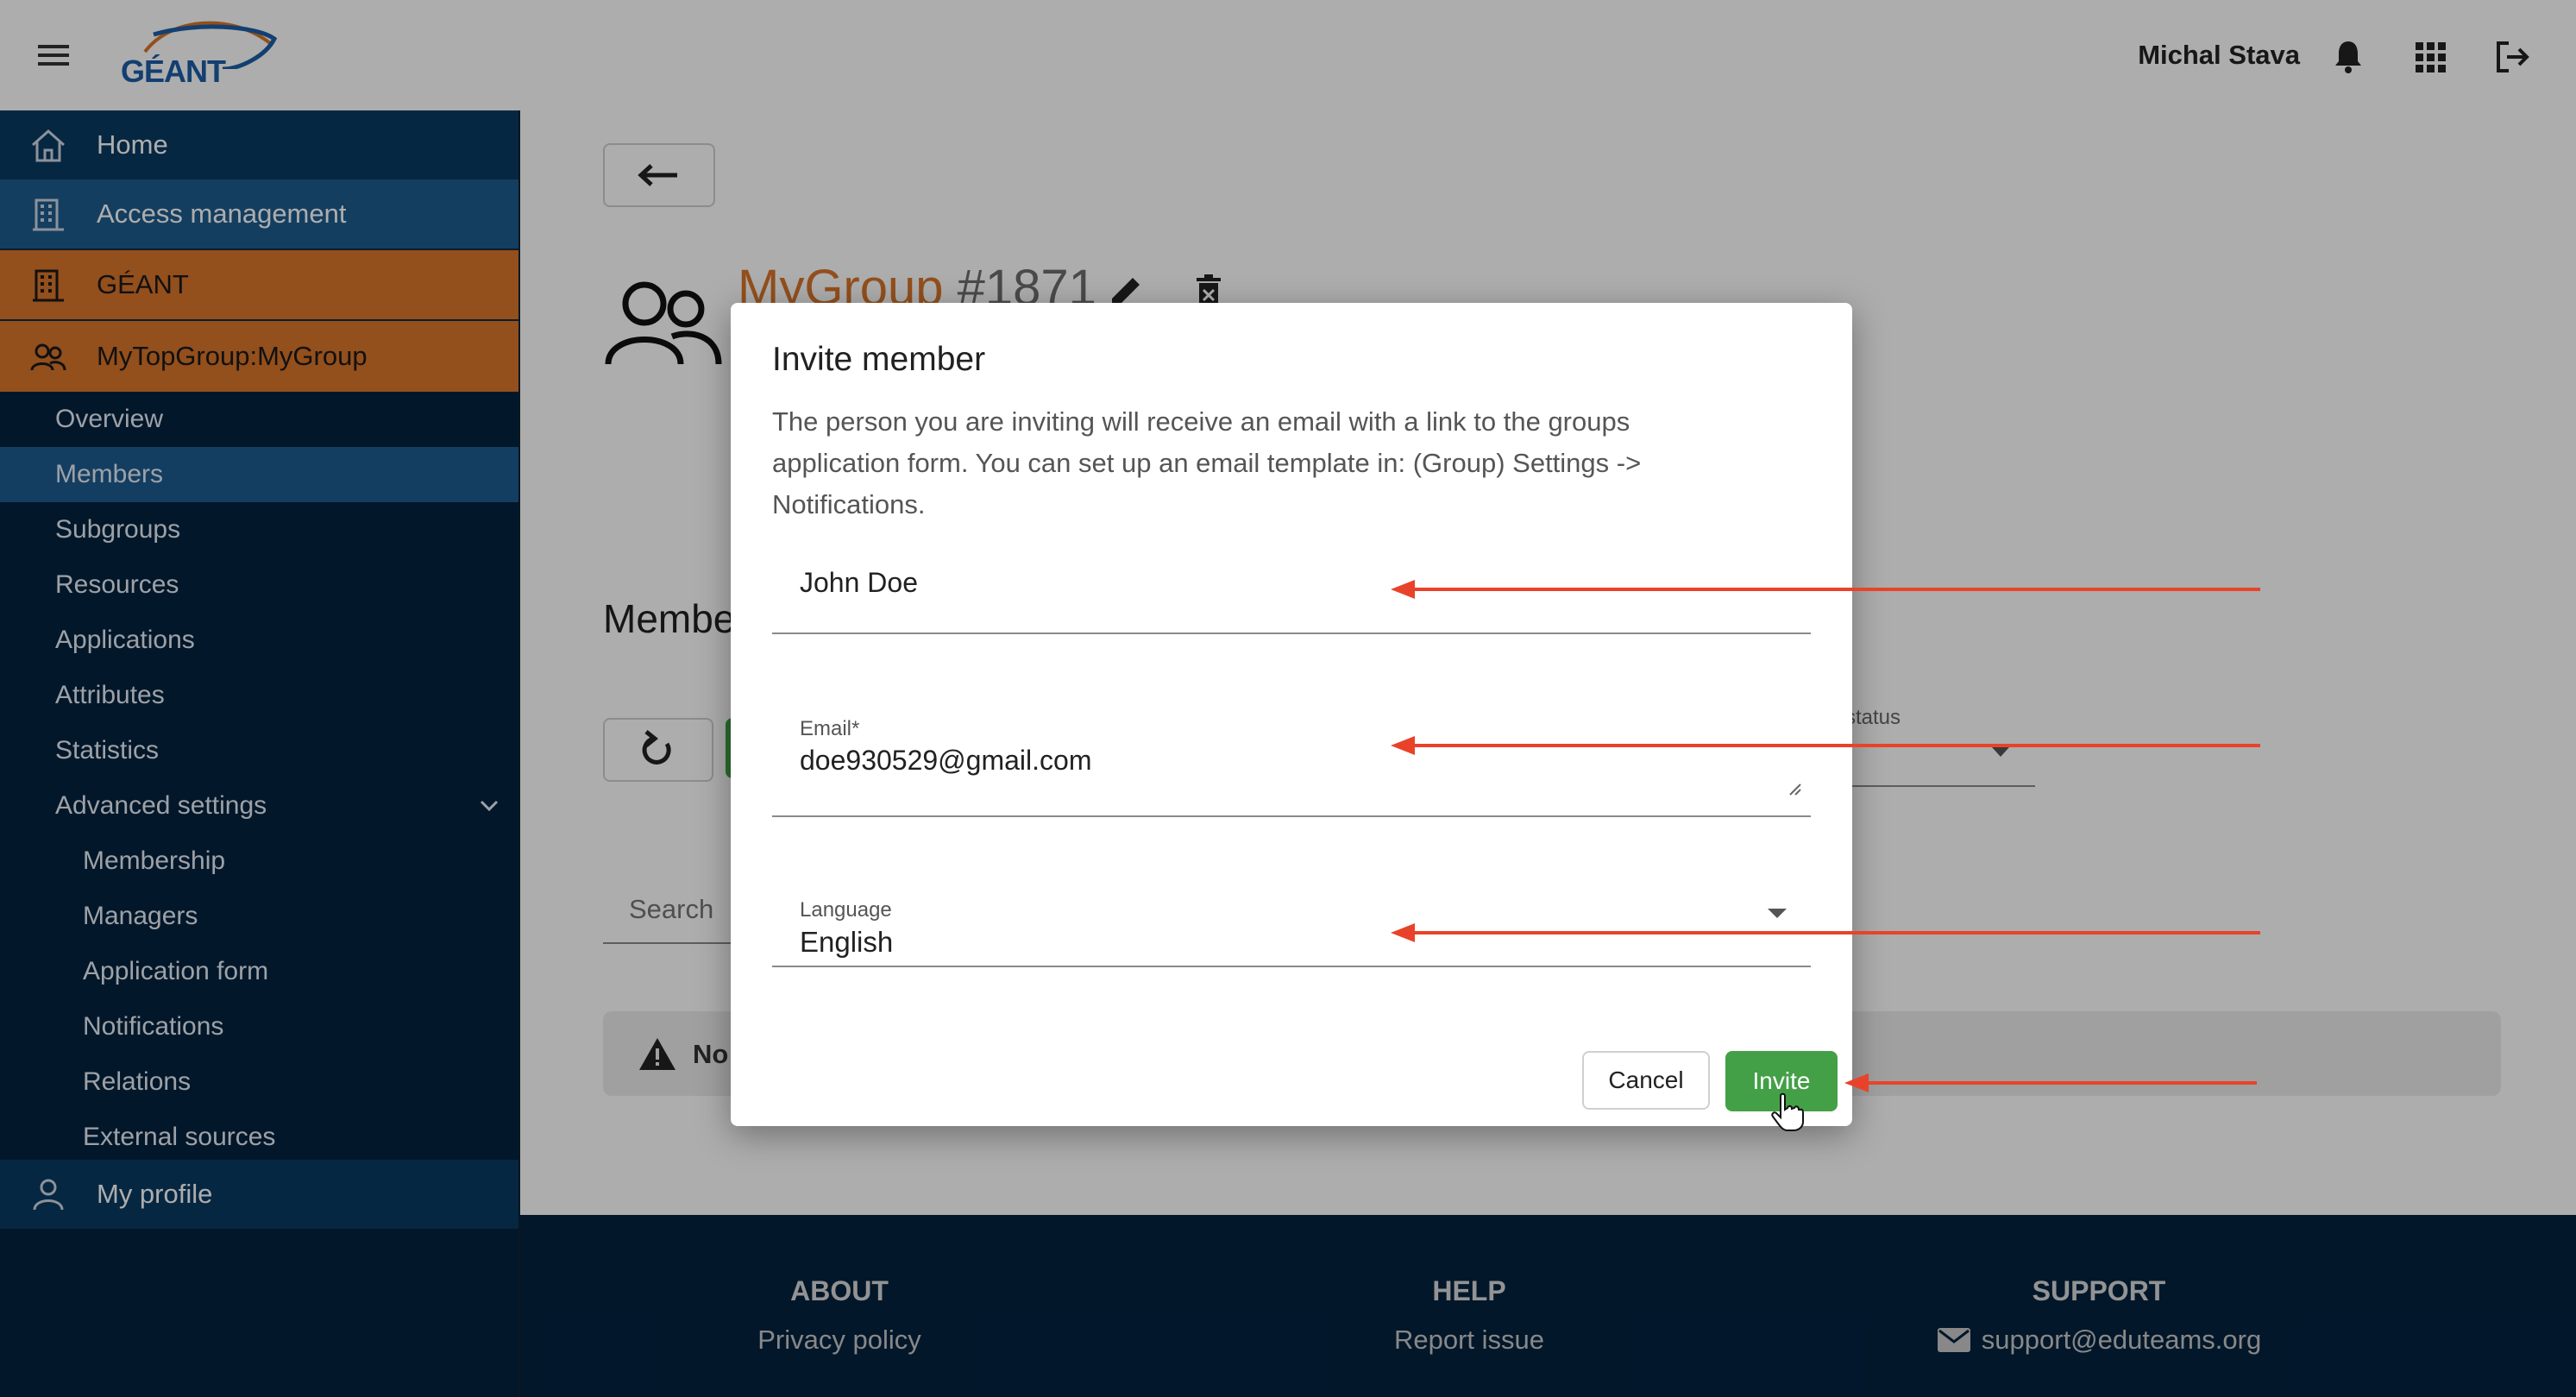  What do you see at coordinates (847, 942) in the screenshot?
I see `language-value: English` at bounding box center [847, 942].